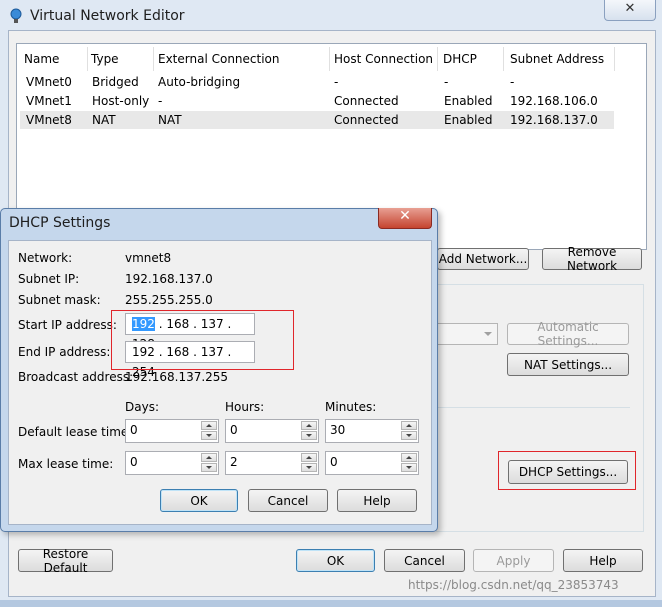 Image resolution: width=662 pixels, height=607 pixels. What do you see at coordinates (121, 59) in the screenshot?
I see `column-header-type: Type` at bounding box center [121, 59].